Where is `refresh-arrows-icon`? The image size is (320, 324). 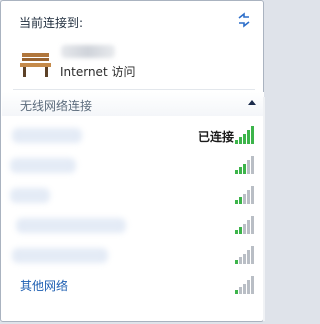
refresh-arrows-icon is located at coordinates (244, 20).